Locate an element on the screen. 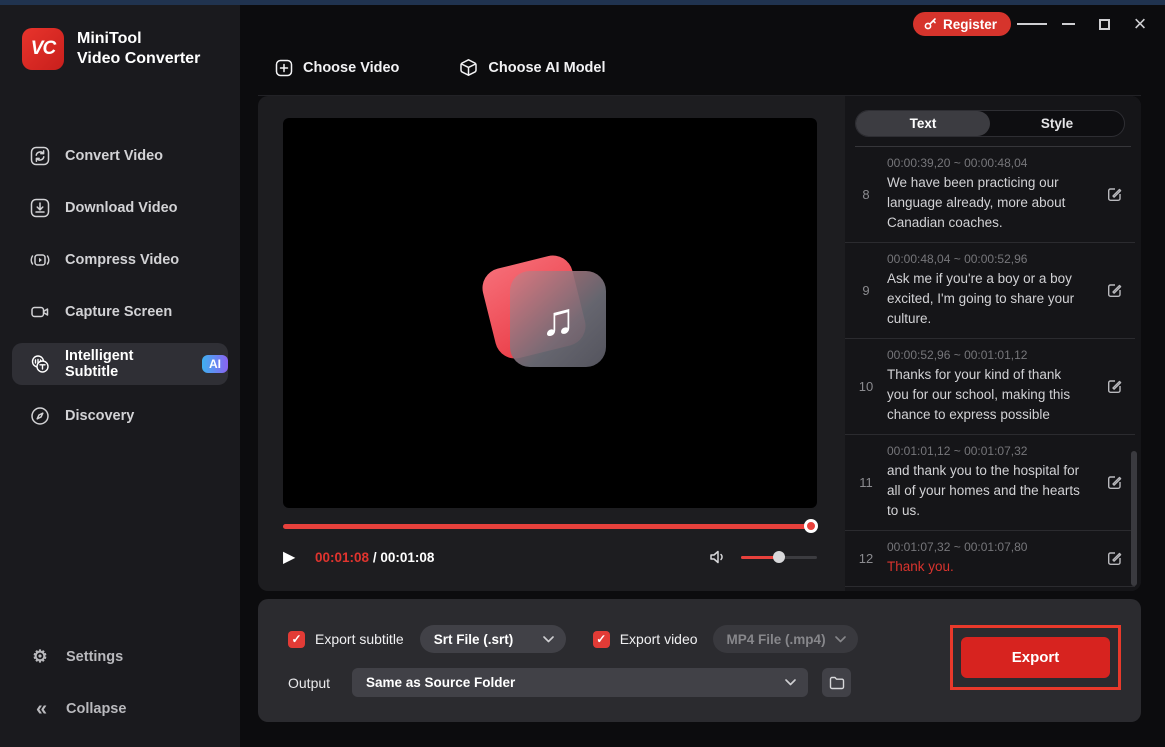 The height and width of the screenshot is (747, 1165). thumbnail-front-card: ♫ is located at coordinates (558, 319).